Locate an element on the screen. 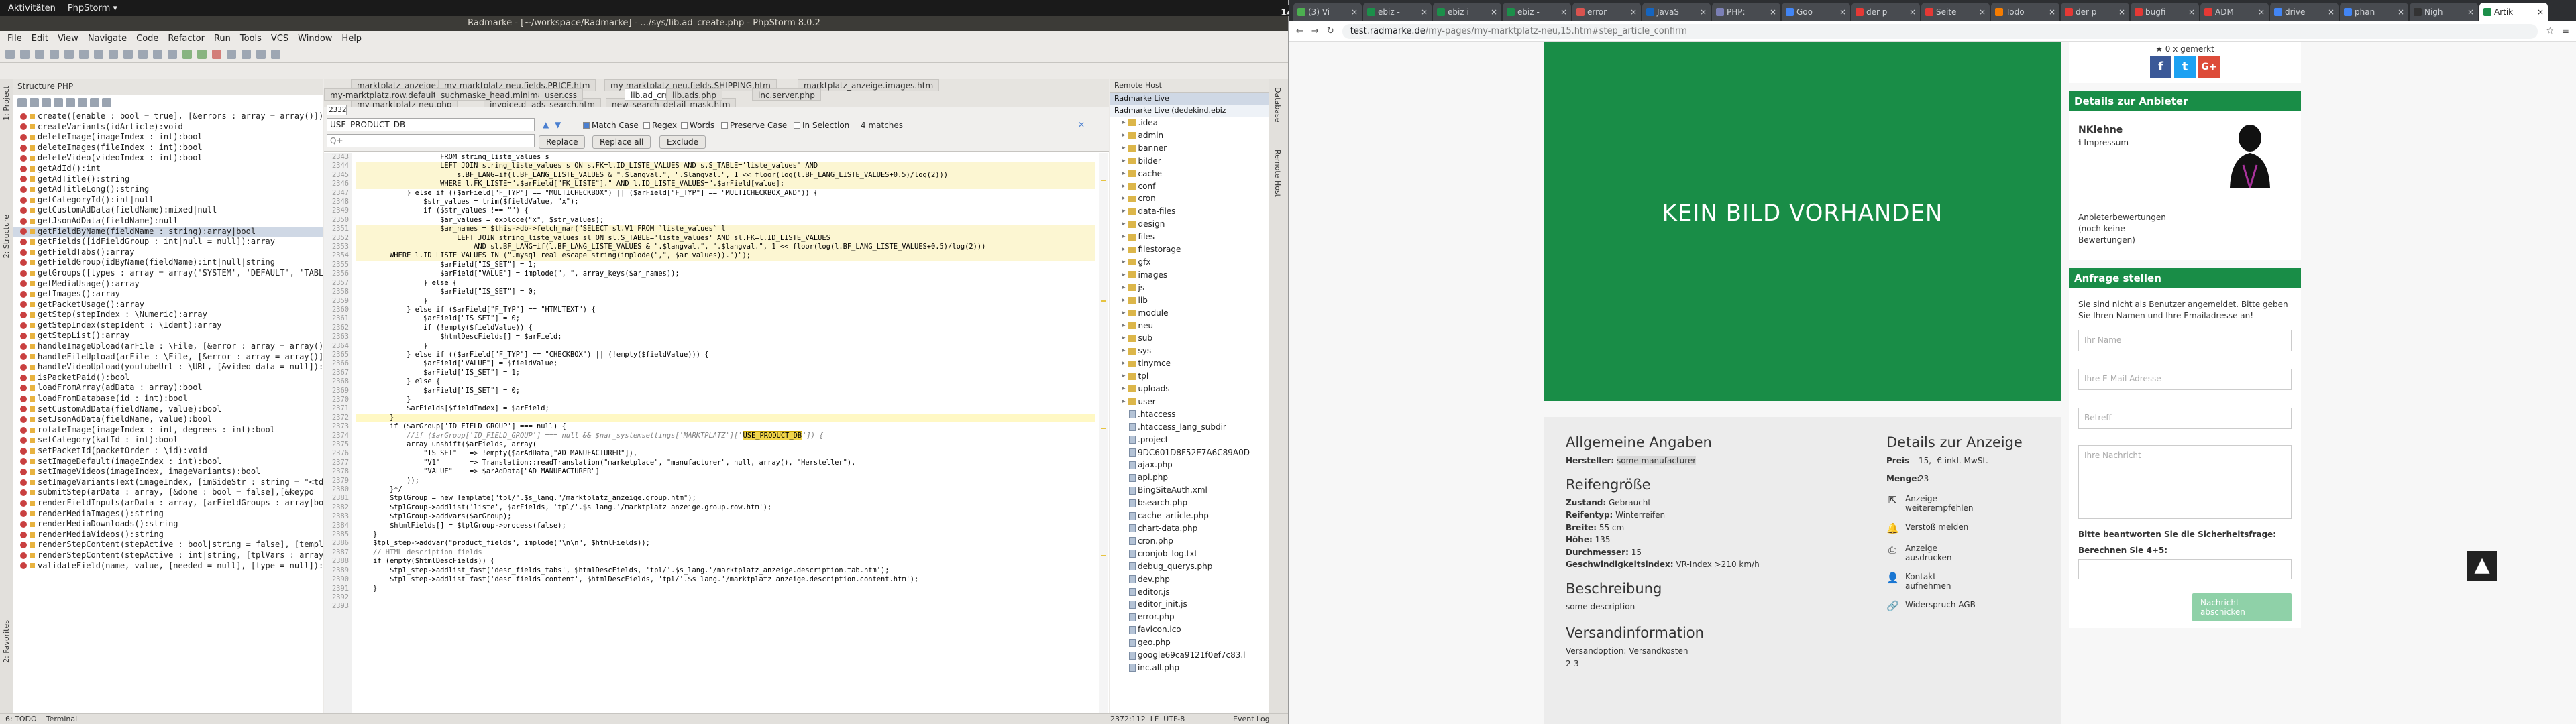 The height and width of the screenshot is (724, 2576). structure-method-item: setPacketId(packetOrder : \id):void is located at coordinates (168, 451).